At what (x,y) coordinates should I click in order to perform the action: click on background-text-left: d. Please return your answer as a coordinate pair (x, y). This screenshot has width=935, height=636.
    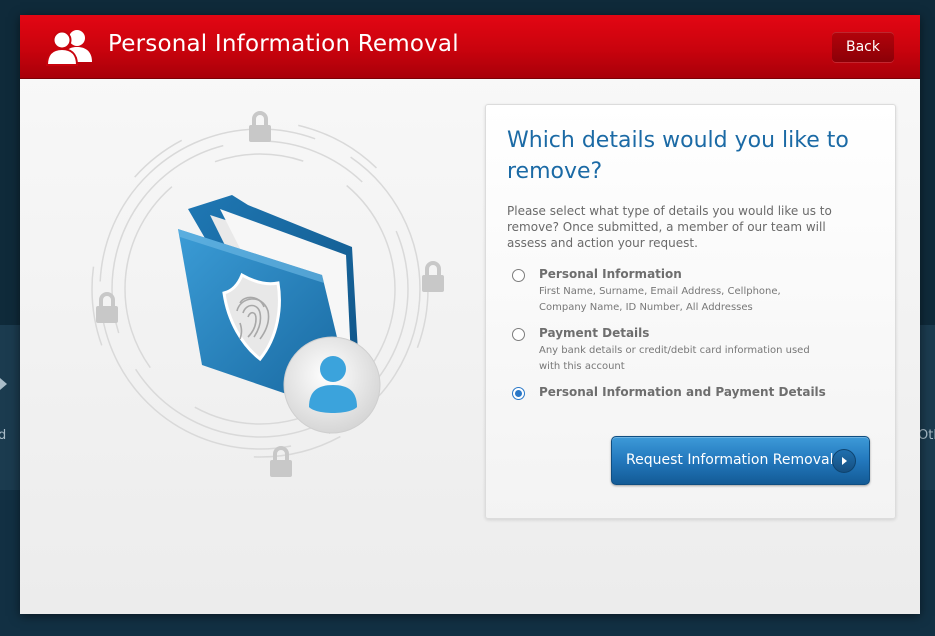
    Looking at the image, I should click on (3, 435).